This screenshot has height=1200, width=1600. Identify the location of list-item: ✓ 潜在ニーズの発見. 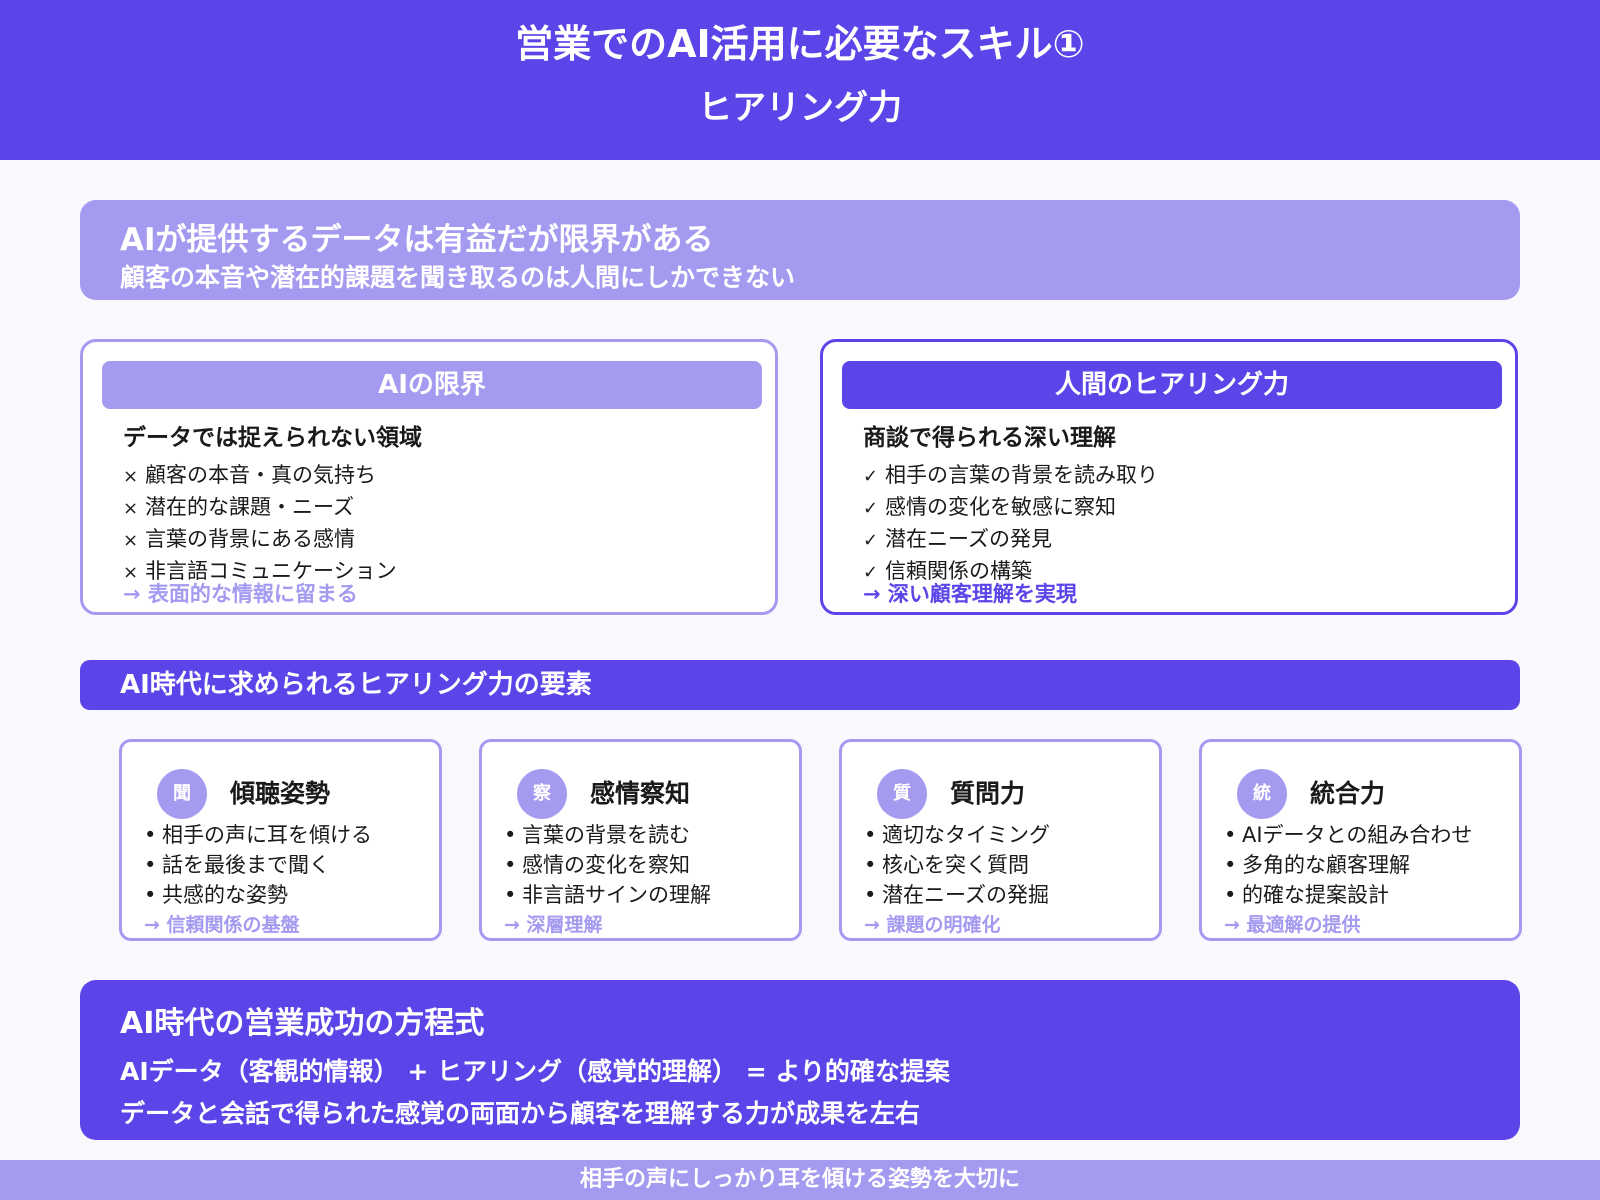
(1010, 540).